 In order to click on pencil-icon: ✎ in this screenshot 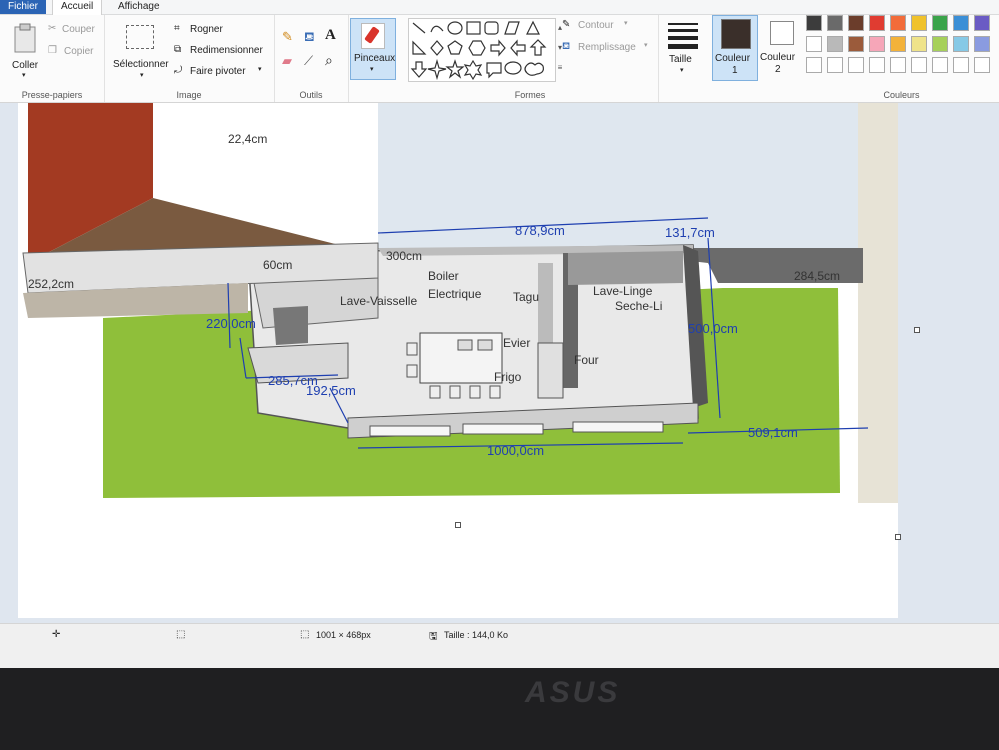, I will do `click(287, 37)`.